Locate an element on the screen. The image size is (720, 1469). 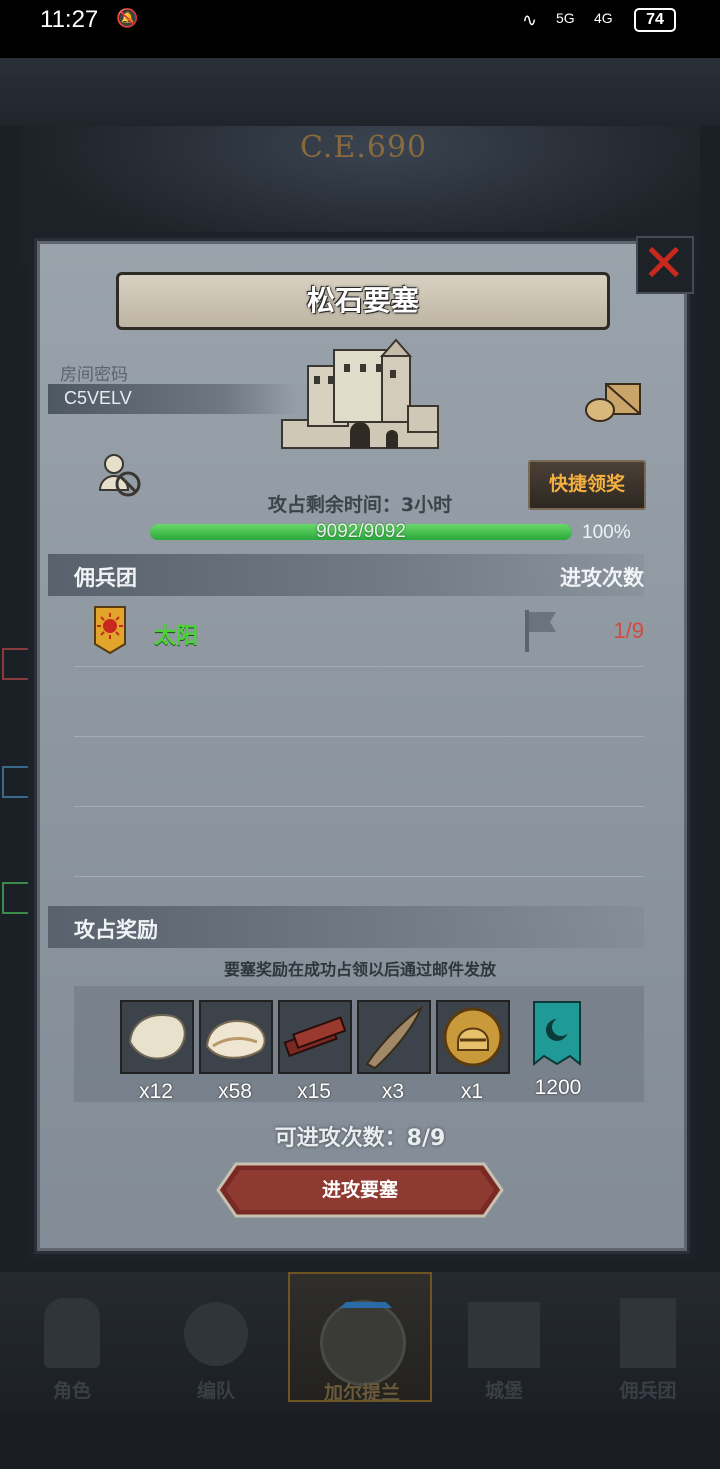
chevron-down-icon is located at coordinates (366, 1293).